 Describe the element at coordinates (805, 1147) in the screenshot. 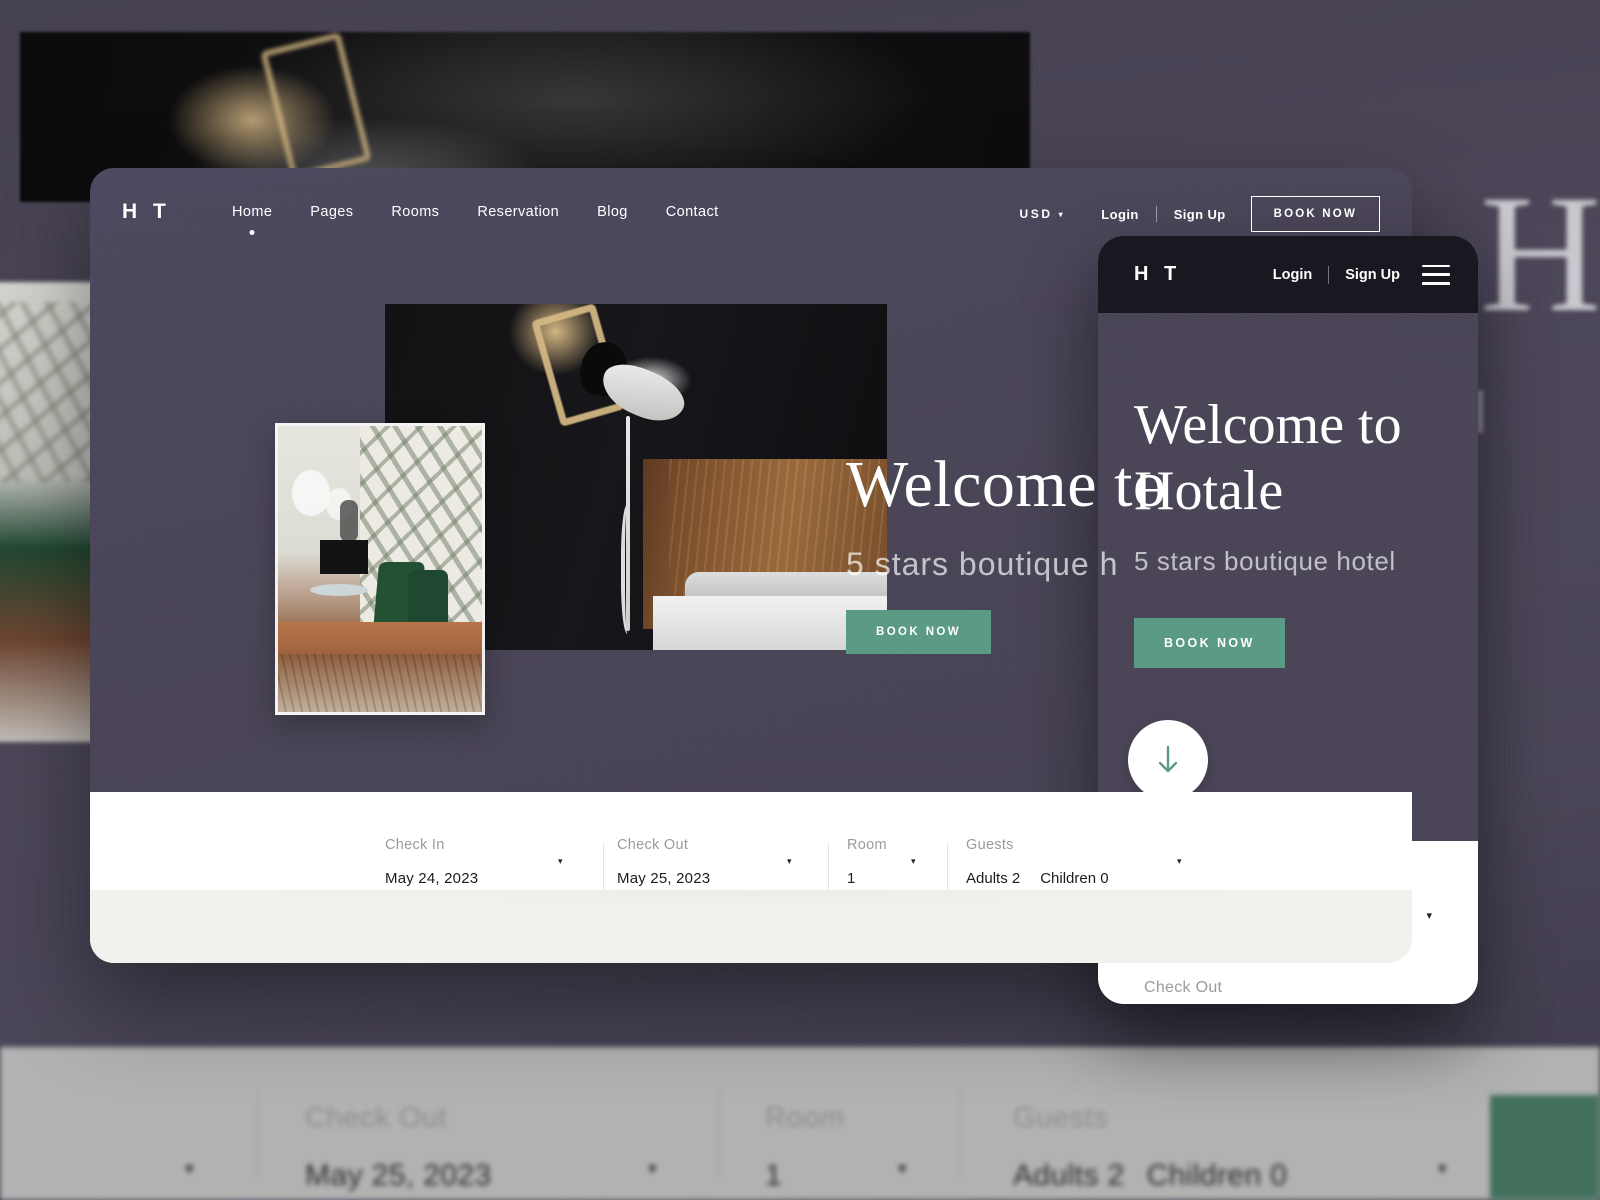

I see `strip-room-field: Room 1` at that location.